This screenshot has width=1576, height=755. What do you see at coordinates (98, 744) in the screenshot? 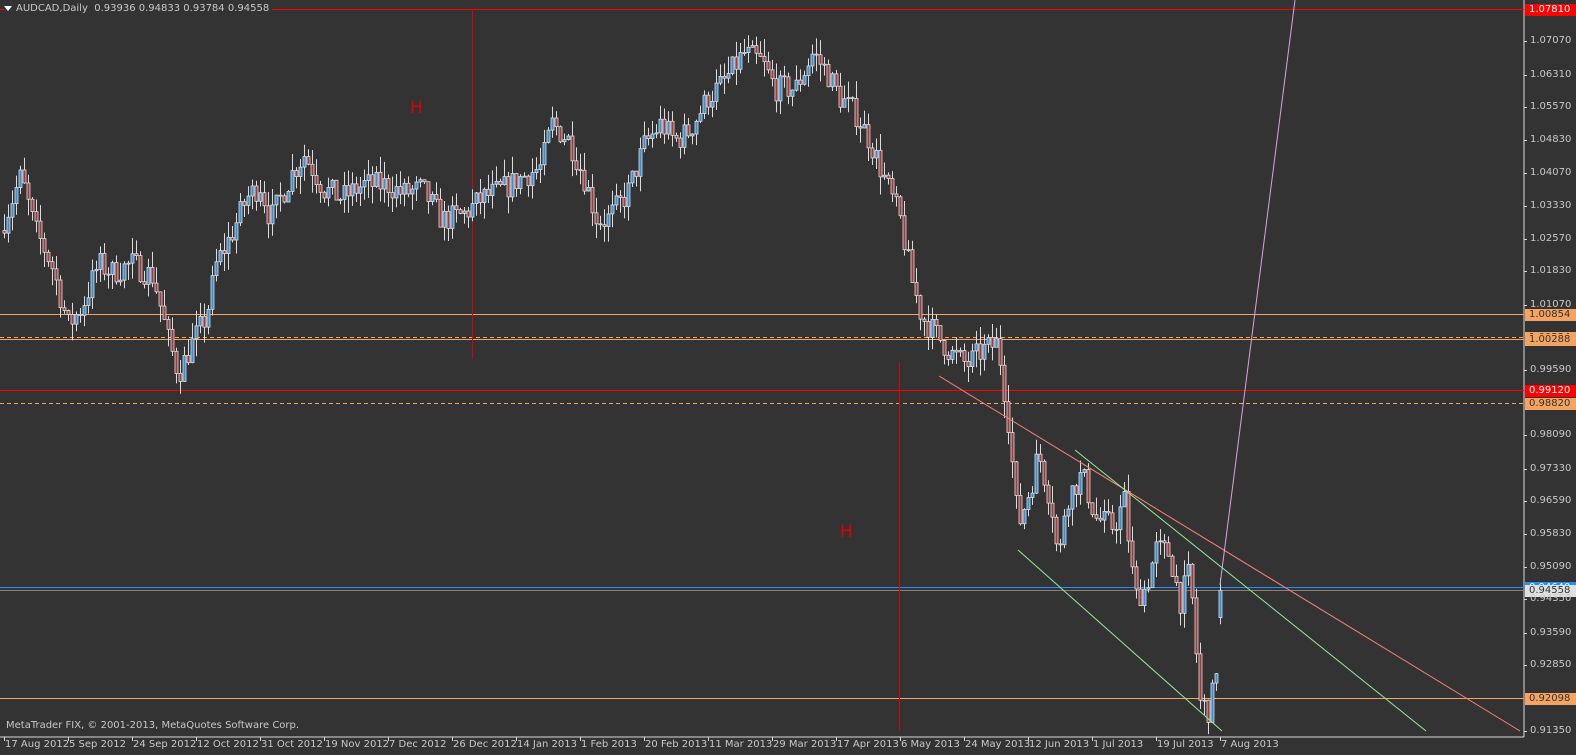
I see `date-tick-label: 5 Sep 2012` at bounding box center [98, 744].